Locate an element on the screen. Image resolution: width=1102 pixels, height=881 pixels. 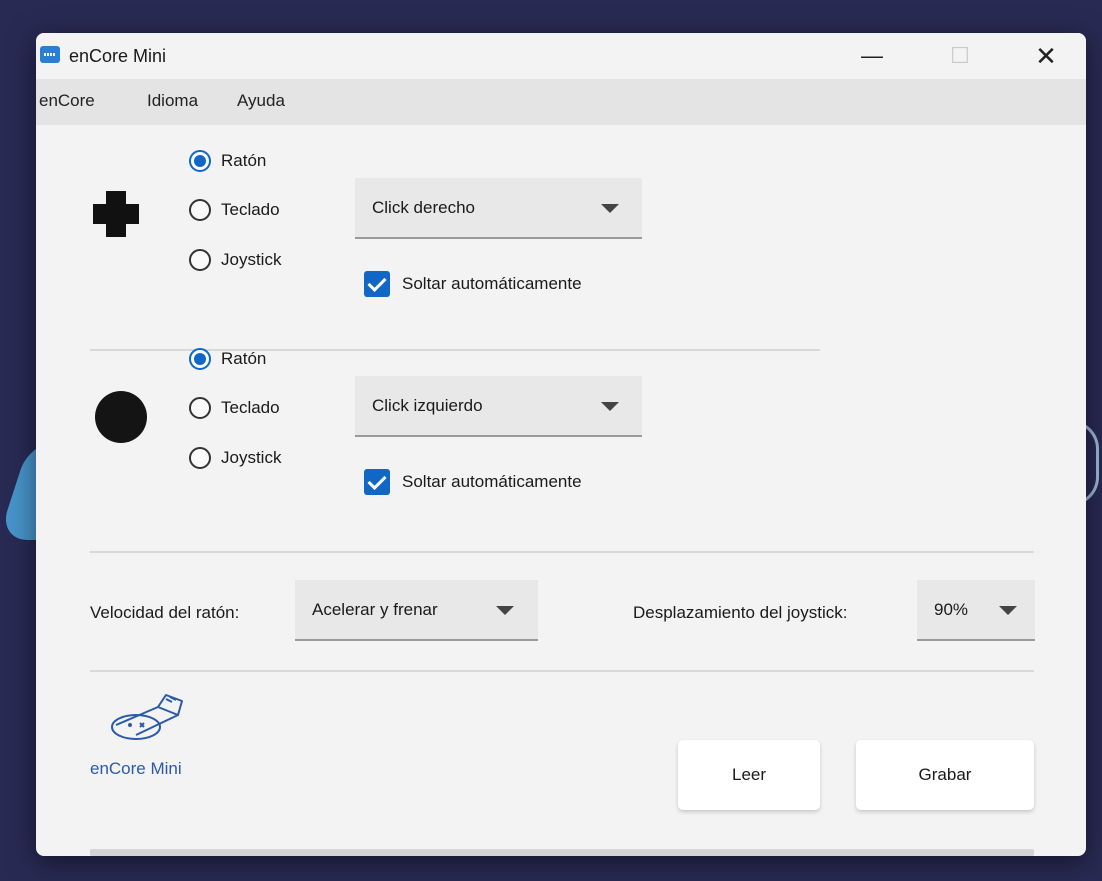
dropdown-value: Click derecho is located at coordinates (423, 207).